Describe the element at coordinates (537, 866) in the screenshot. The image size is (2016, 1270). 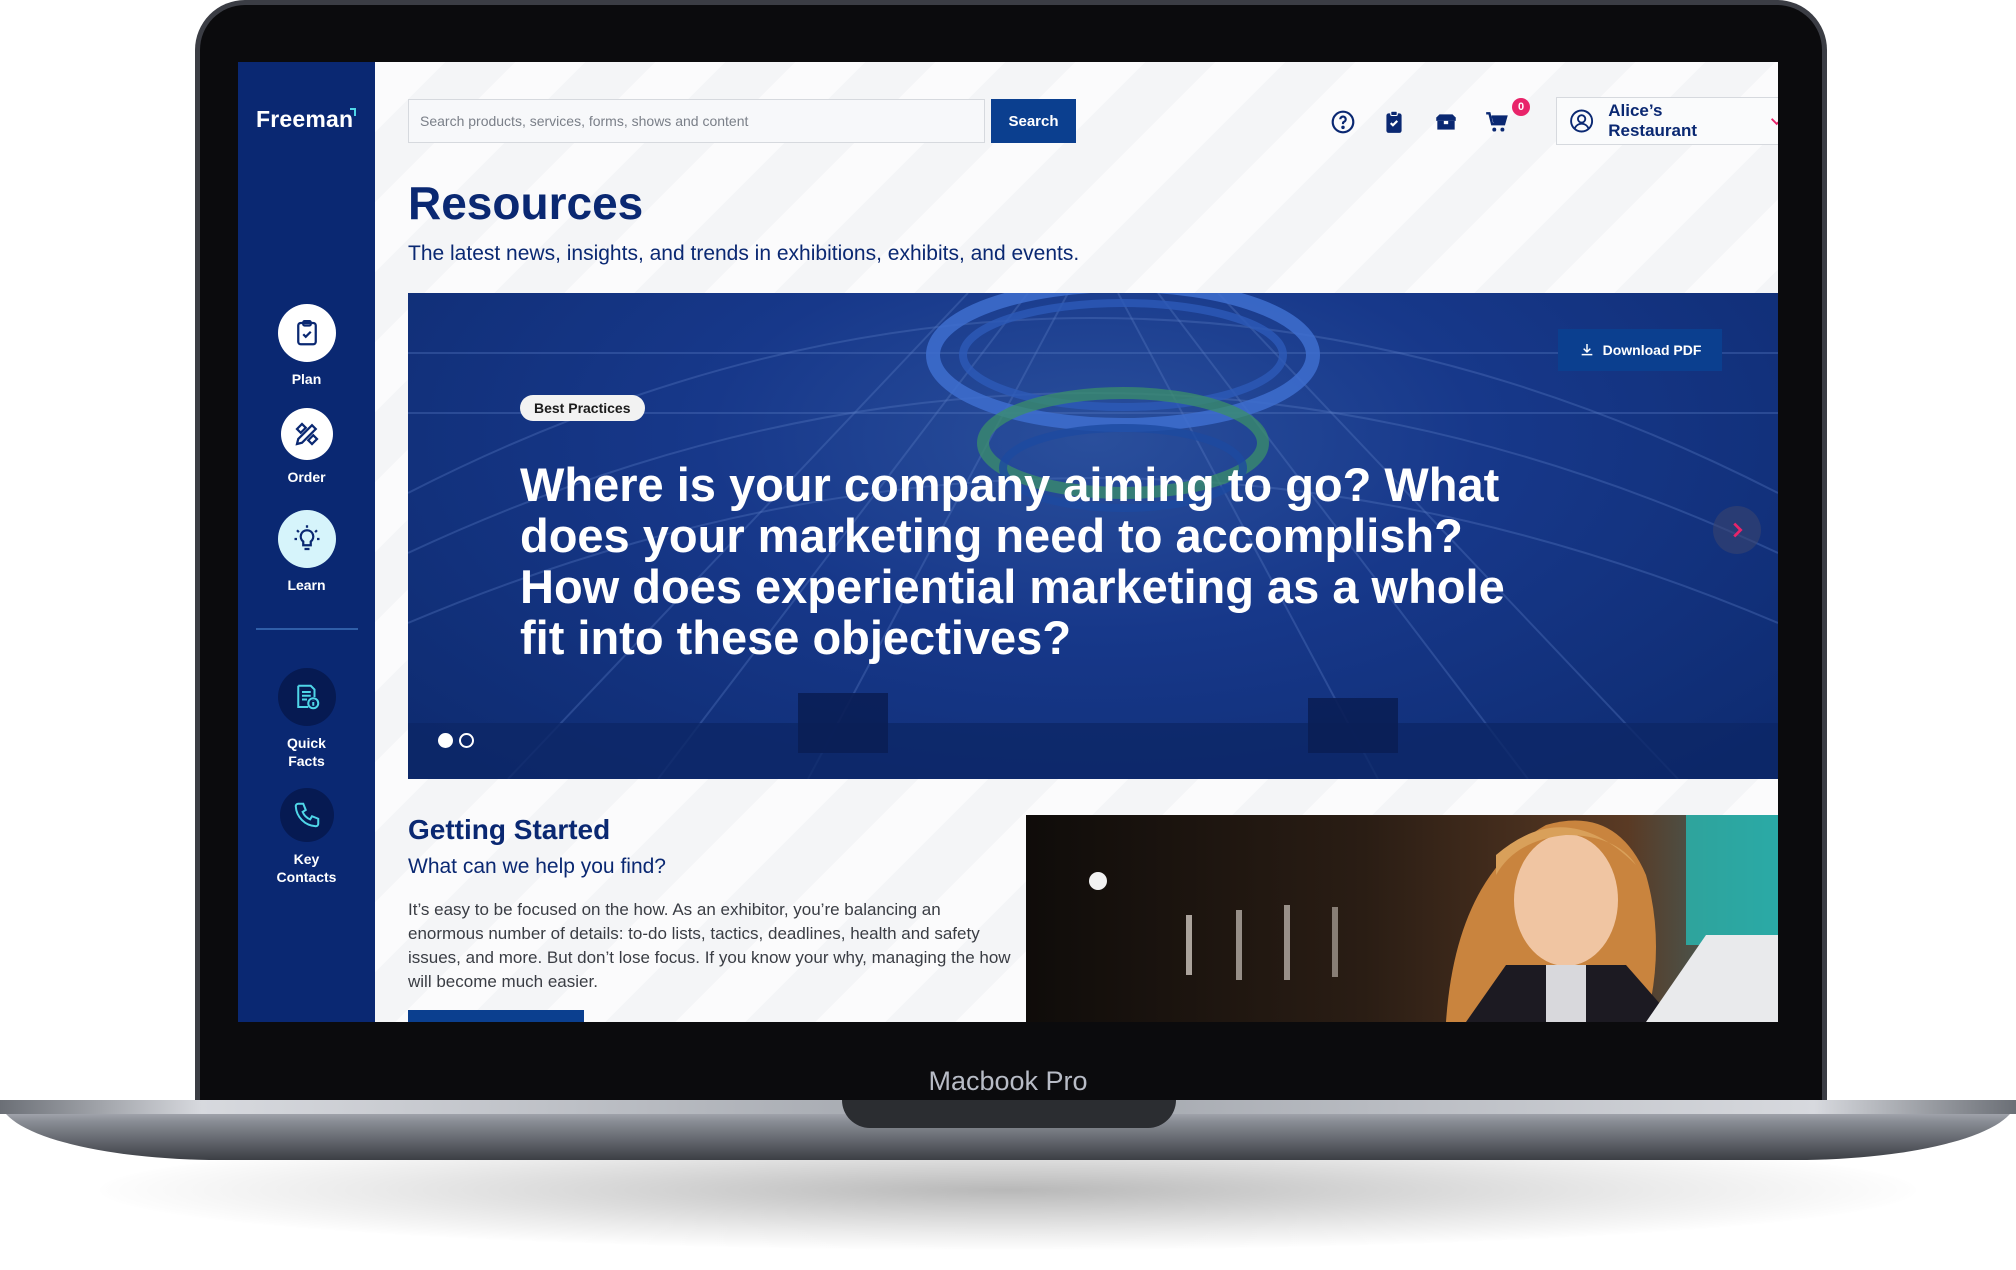
I see `getting-started-subtitle: What can we help you find?` at that location.